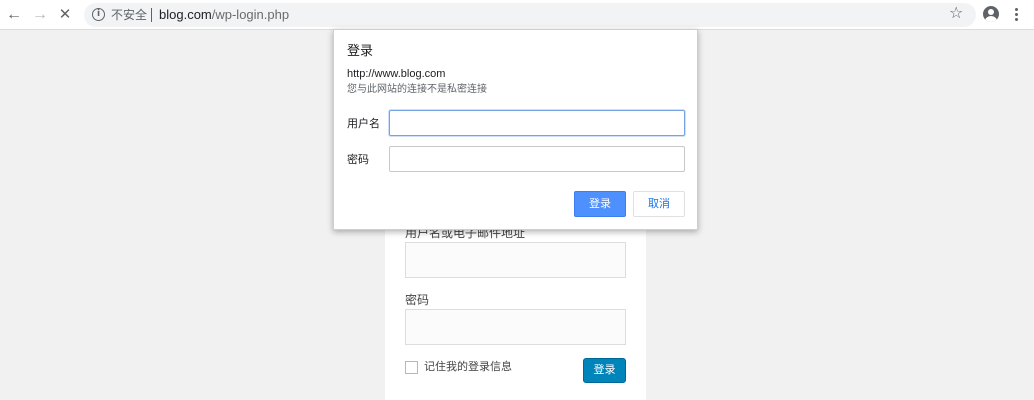 The height and width of the screenshot is (400, 1034). I want to click on dialog-title: 登录, so click(360, 50).